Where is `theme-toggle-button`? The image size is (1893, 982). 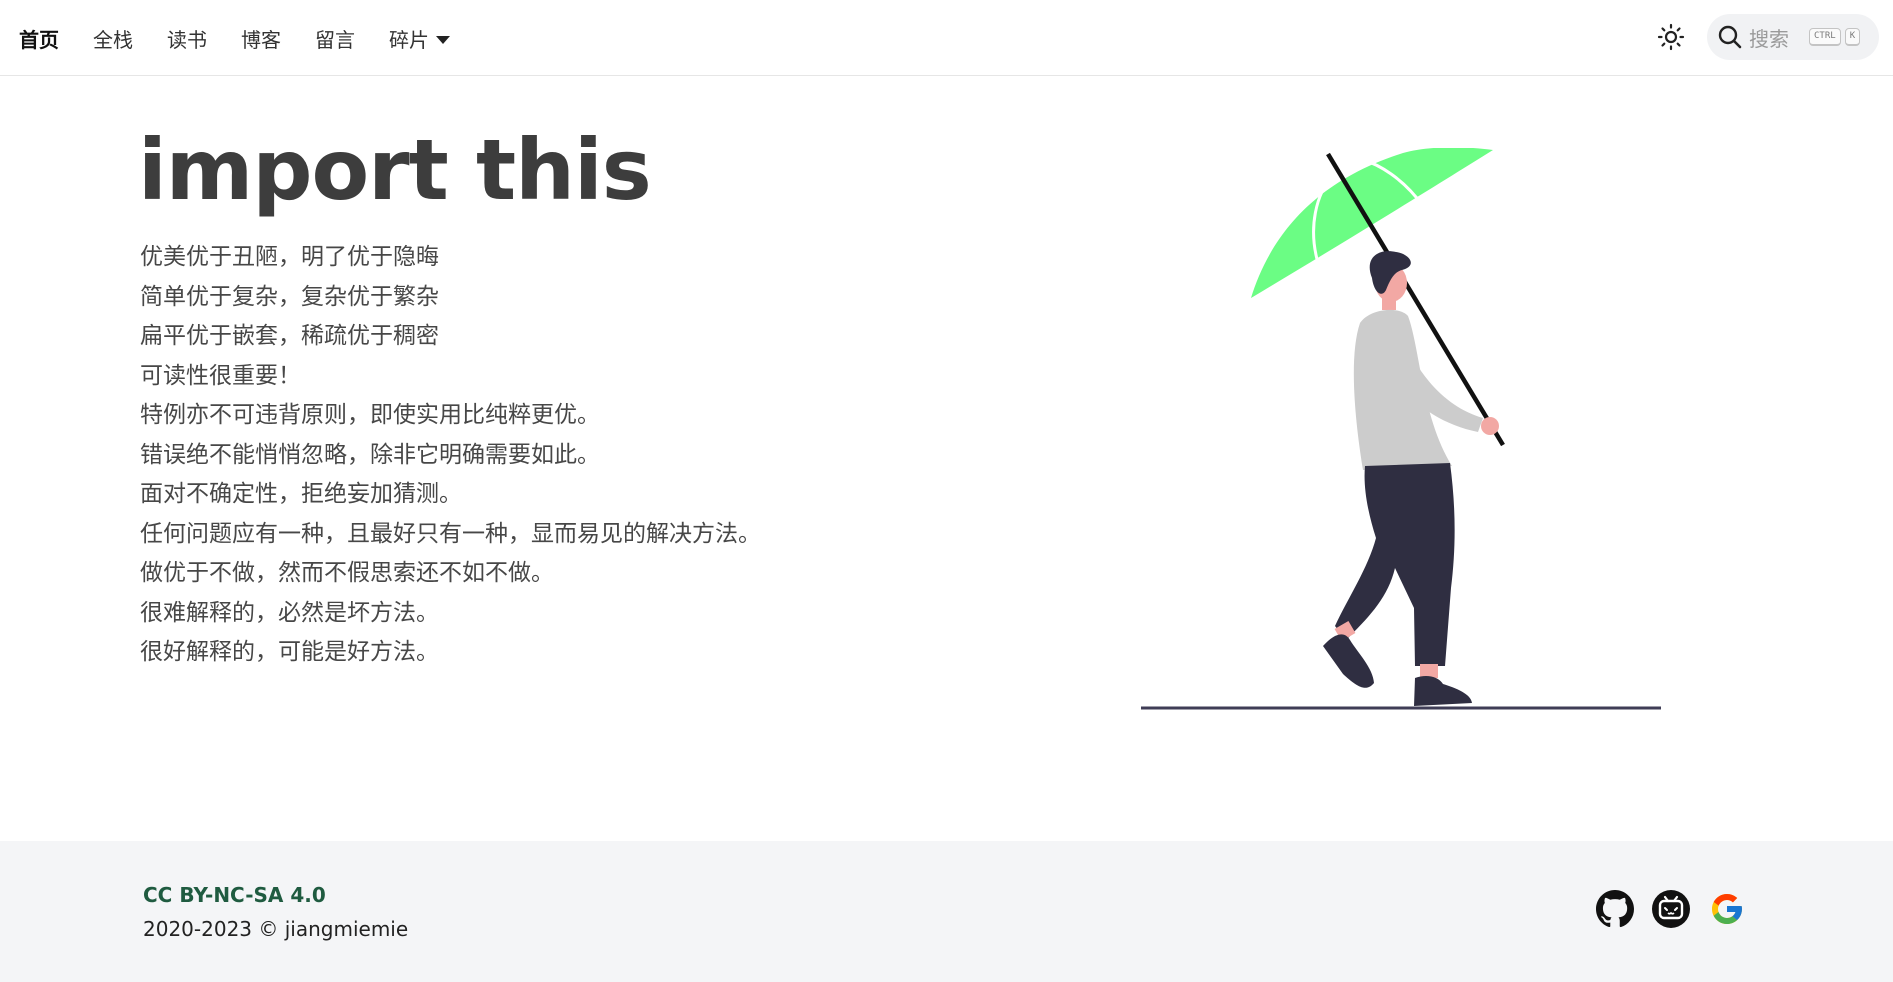 theme-toggle-button is located at coordinates (1671, 37).